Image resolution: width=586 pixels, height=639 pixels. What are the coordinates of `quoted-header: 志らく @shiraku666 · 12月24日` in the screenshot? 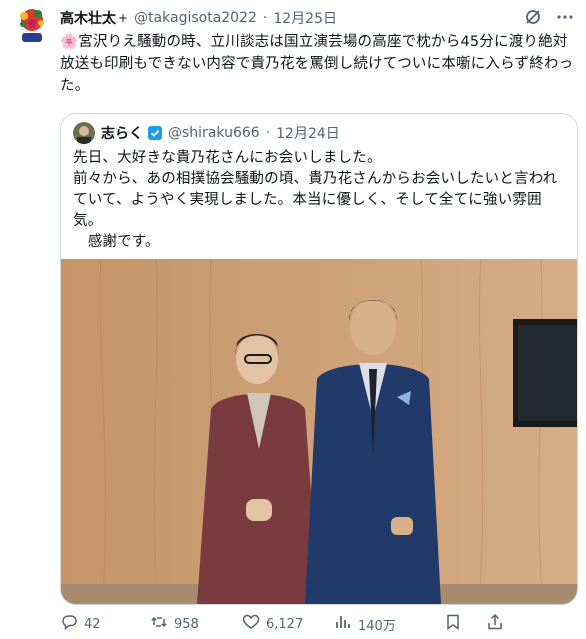 It's located at (206, 133).